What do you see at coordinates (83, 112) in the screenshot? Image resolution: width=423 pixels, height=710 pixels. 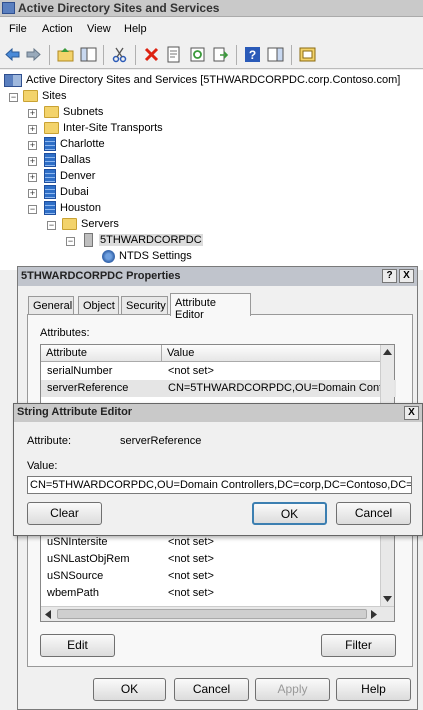 I see `tree-item-label: Subnets` at bounding box center [83, 112].